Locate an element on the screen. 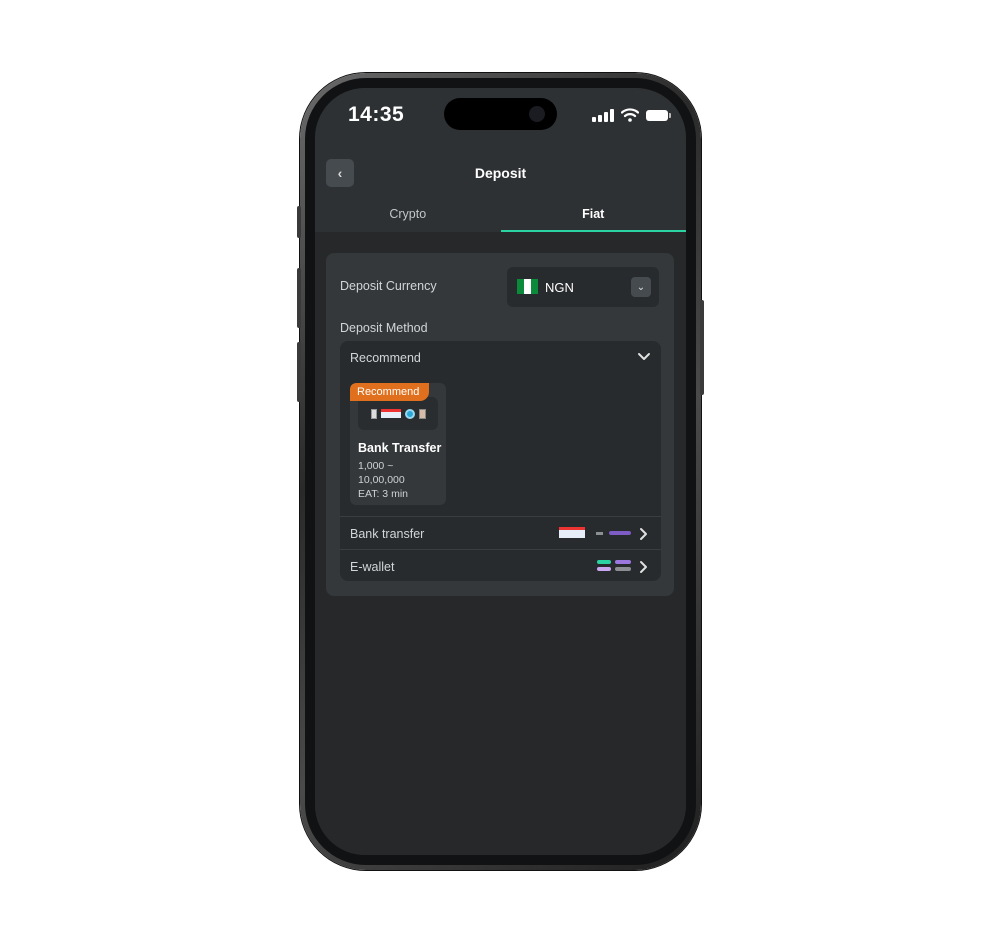  cellular-signal-icon is located at coordinates (603, 115).